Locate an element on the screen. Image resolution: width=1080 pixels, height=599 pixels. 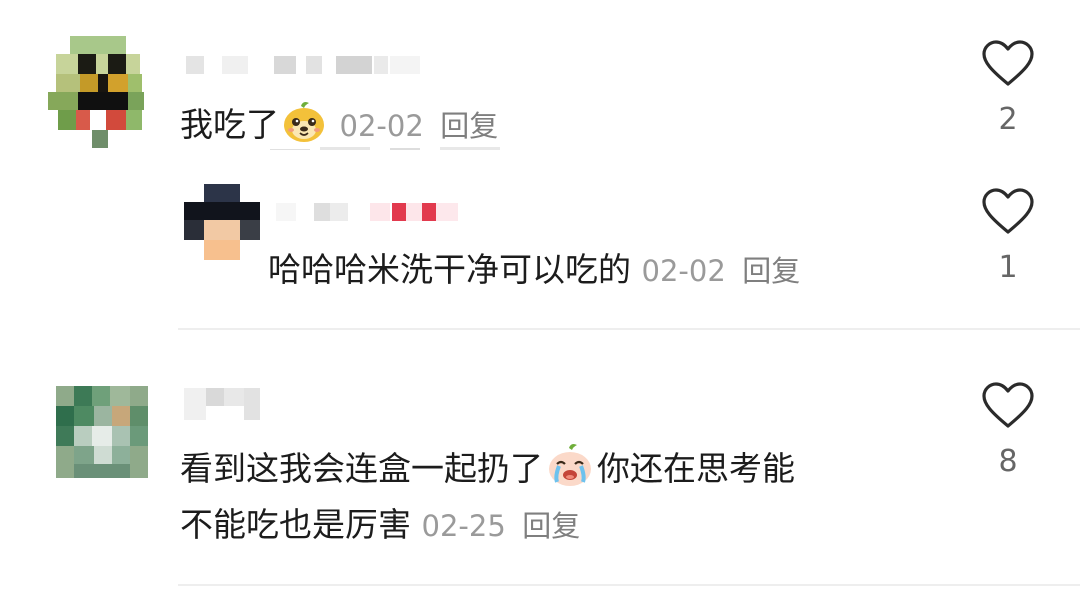
comment-content: 不能吃也是厉害 is located at coordinates (295, 524).